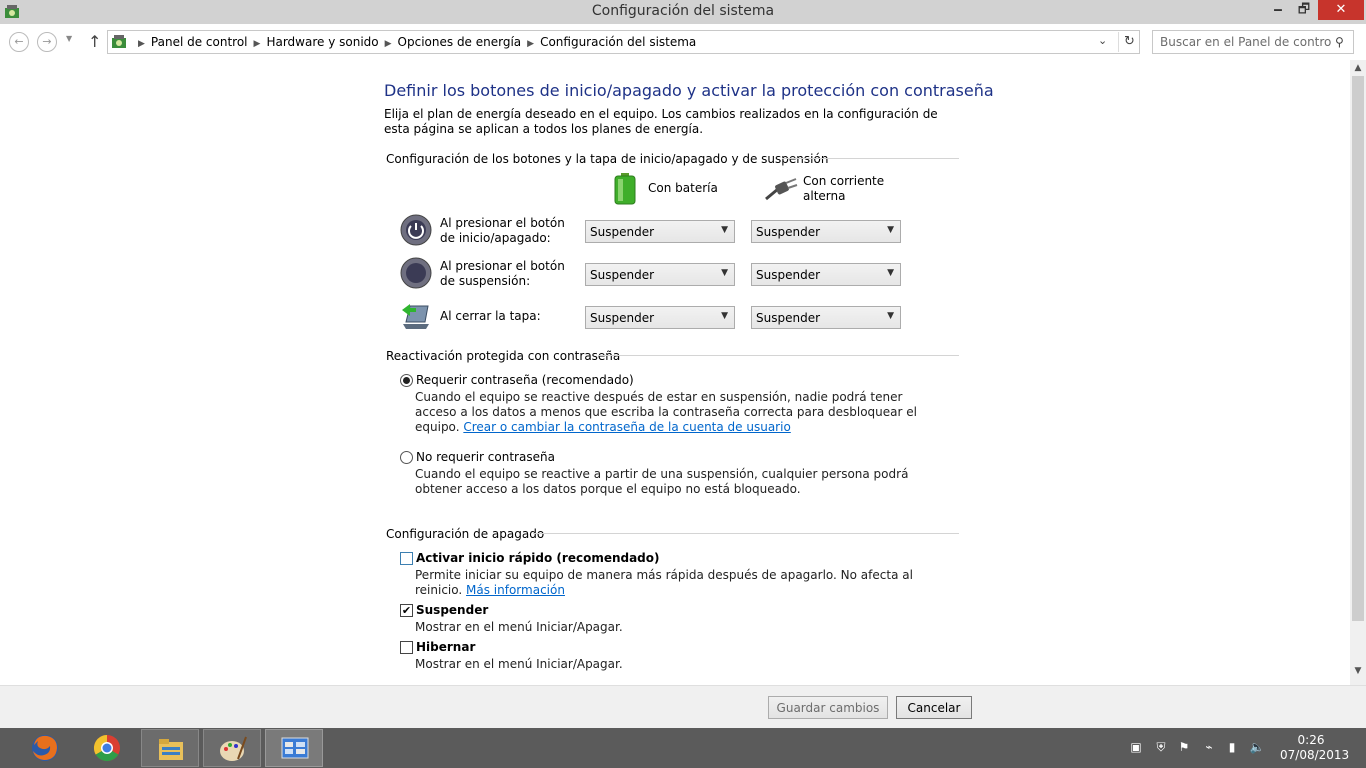 This screenshot has width=1366, height=768. Describe the element at coordinates (1358, 671) in the screenshot. I see `scroll-down-icon: ▼` at that location.